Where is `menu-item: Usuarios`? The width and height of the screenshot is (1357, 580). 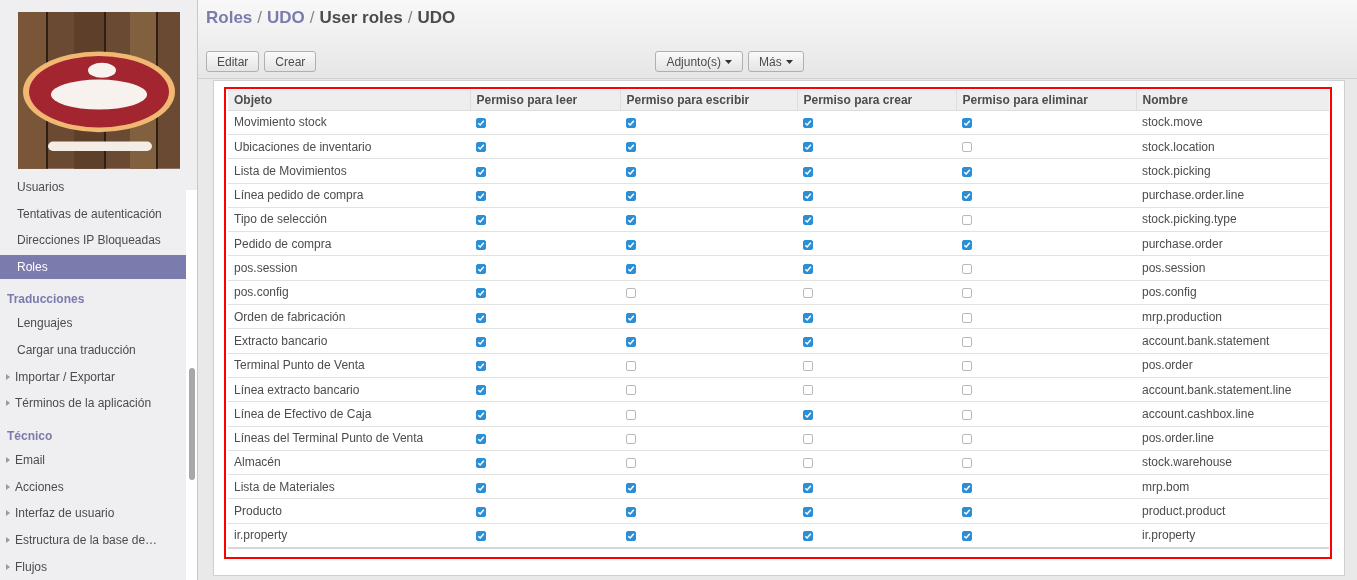 menu-item: Usuarios is located at coordinates (93, 187).